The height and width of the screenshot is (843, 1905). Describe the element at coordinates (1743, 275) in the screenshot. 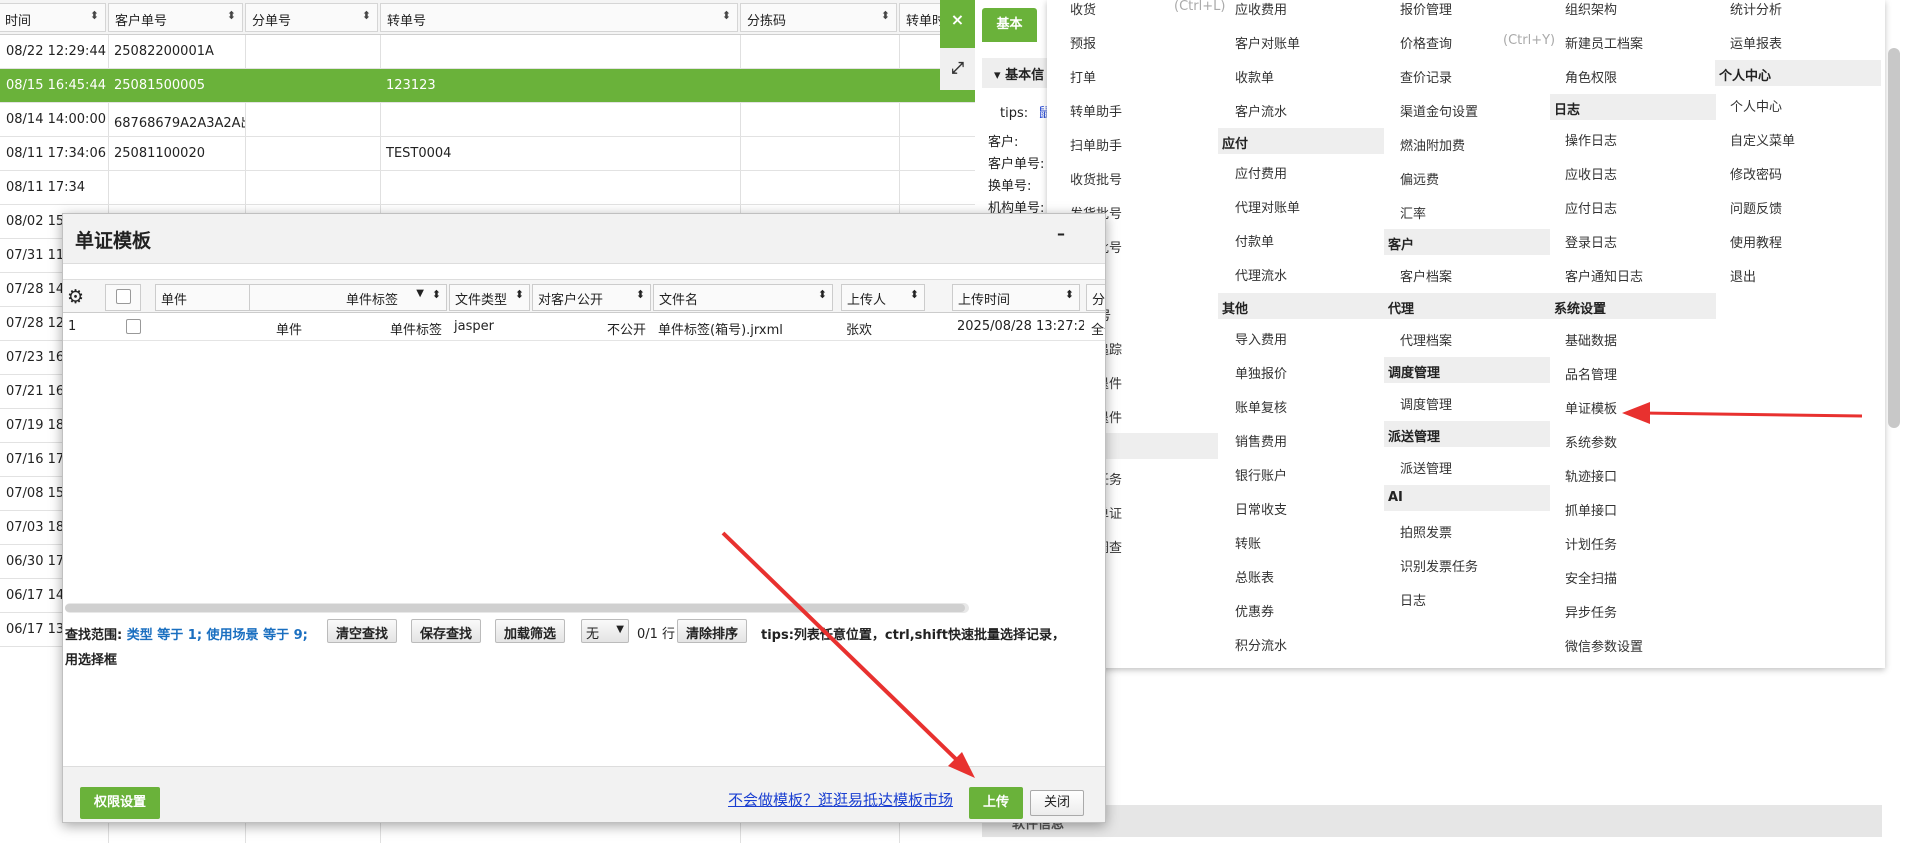

I see `menu-item: 退出` at that location.